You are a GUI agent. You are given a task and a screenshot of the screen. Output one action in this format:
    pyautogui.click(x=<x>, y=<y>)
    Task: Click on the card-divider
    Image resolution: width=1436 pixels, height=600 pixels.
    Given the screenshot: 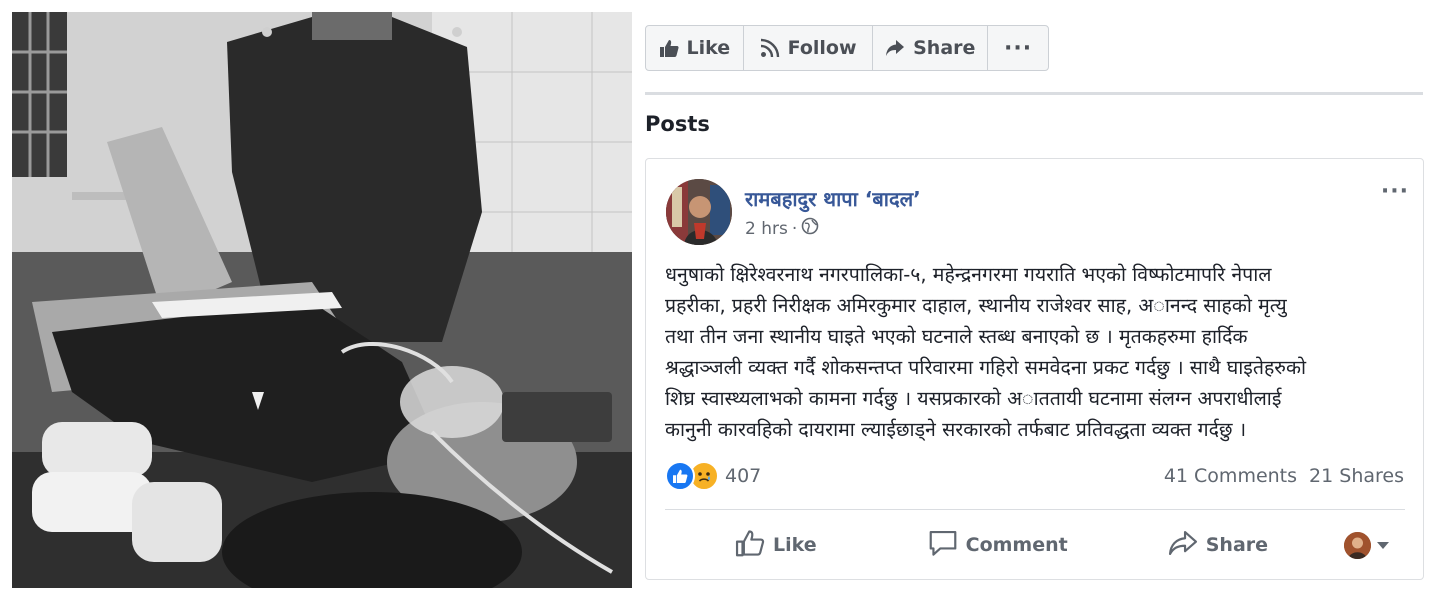 What is the action you would take?
    pyautogui.click(x=1035, y=509)
    